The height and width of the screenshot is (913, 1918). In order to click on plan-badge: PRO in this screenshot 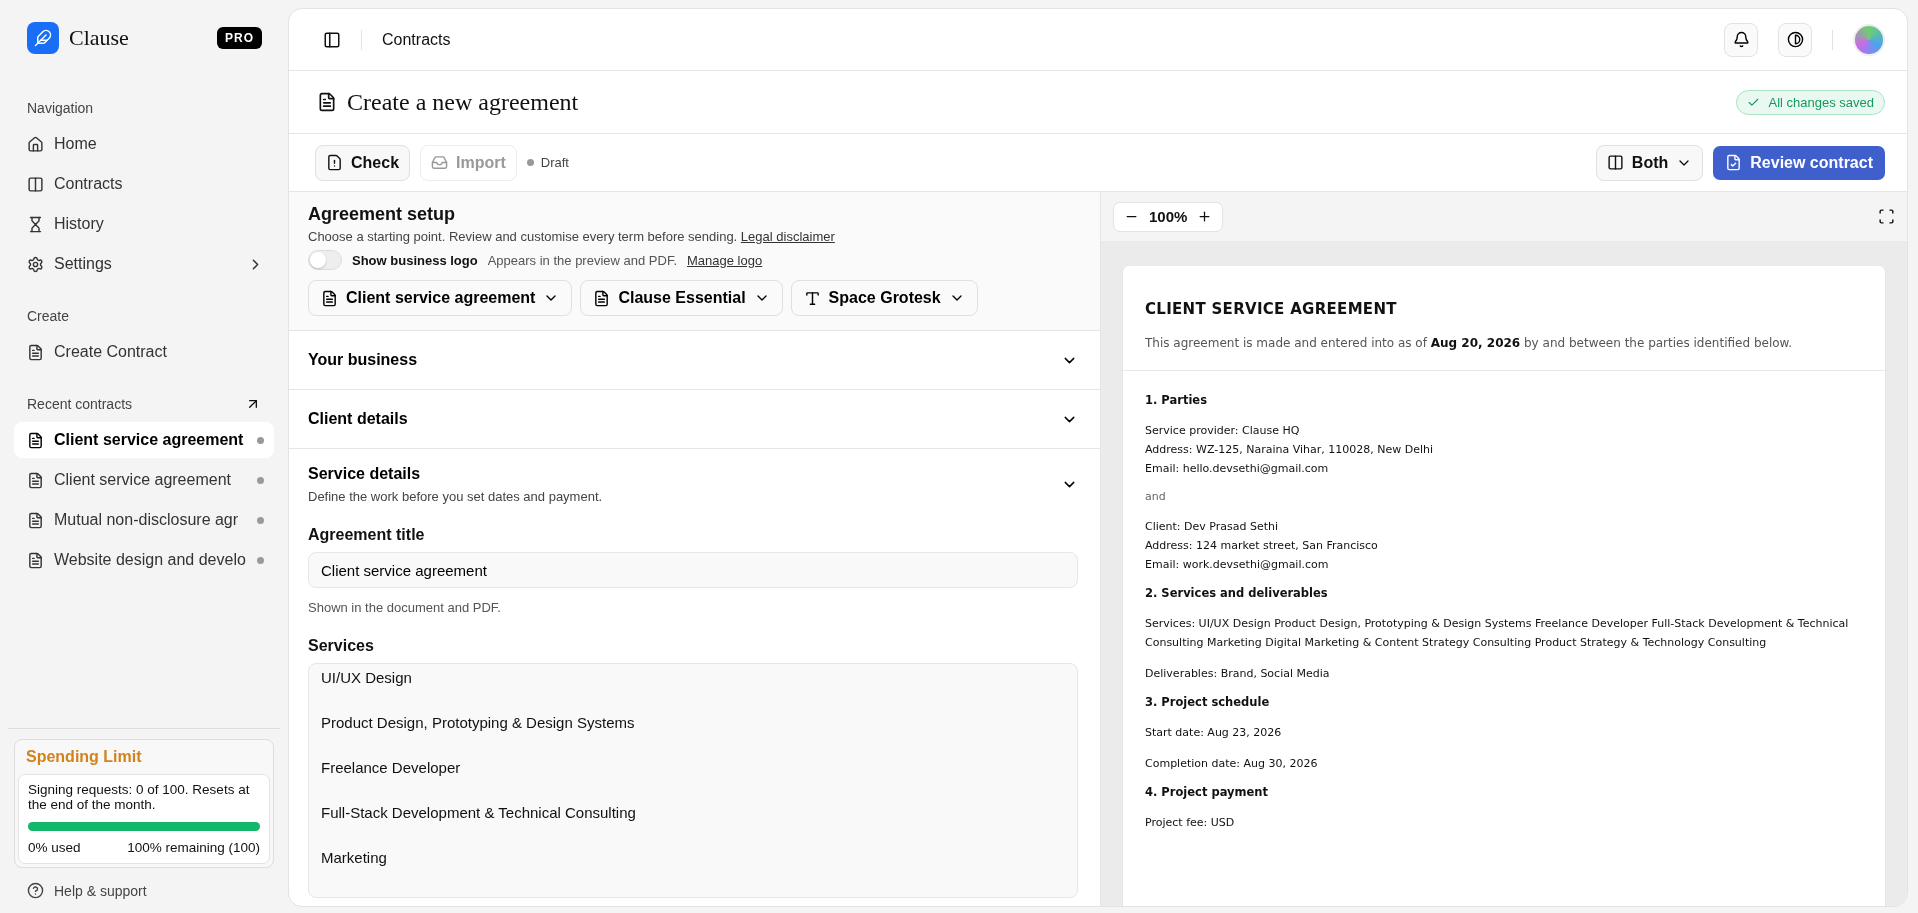, I will do `click(239, 38)`.